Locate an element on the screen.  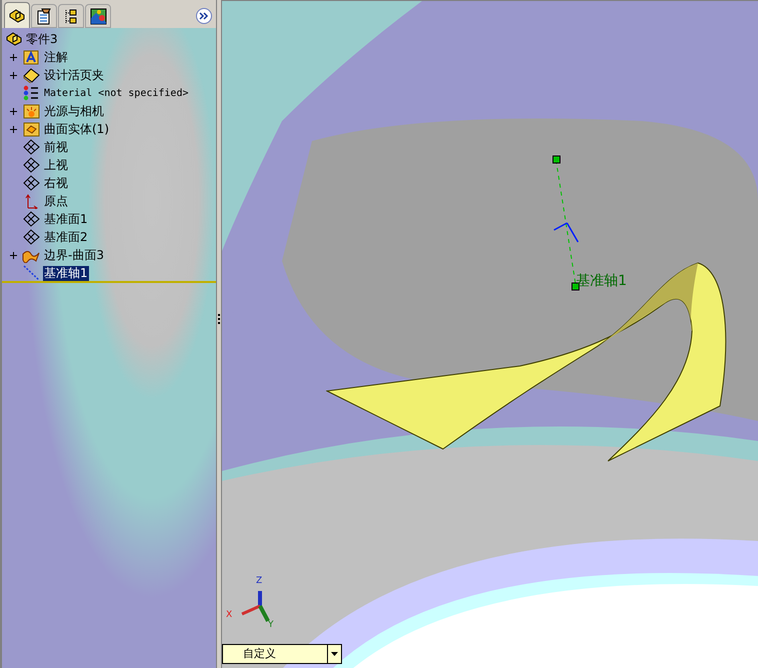
double-chevron-right-icon is located at coordinates (204, 16).